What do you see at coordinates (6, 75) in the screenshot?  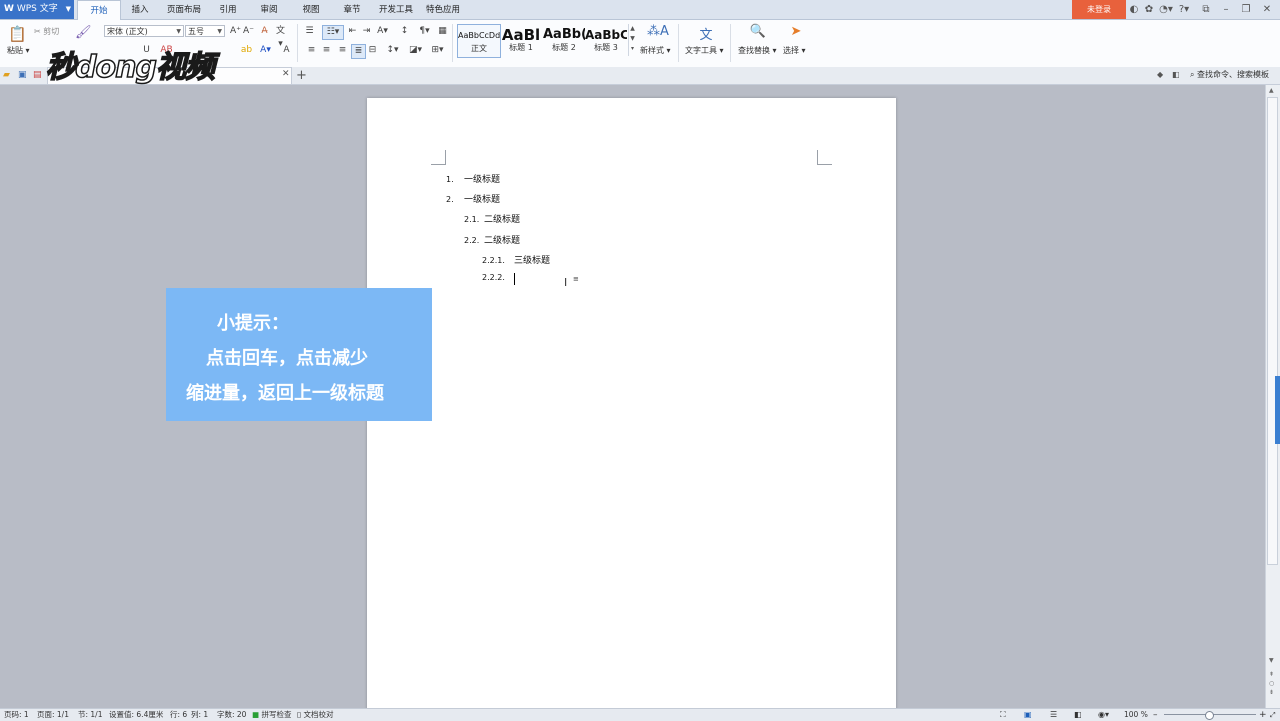 I see `open-folder-icon: ▰` at bounding box center [6, 75].